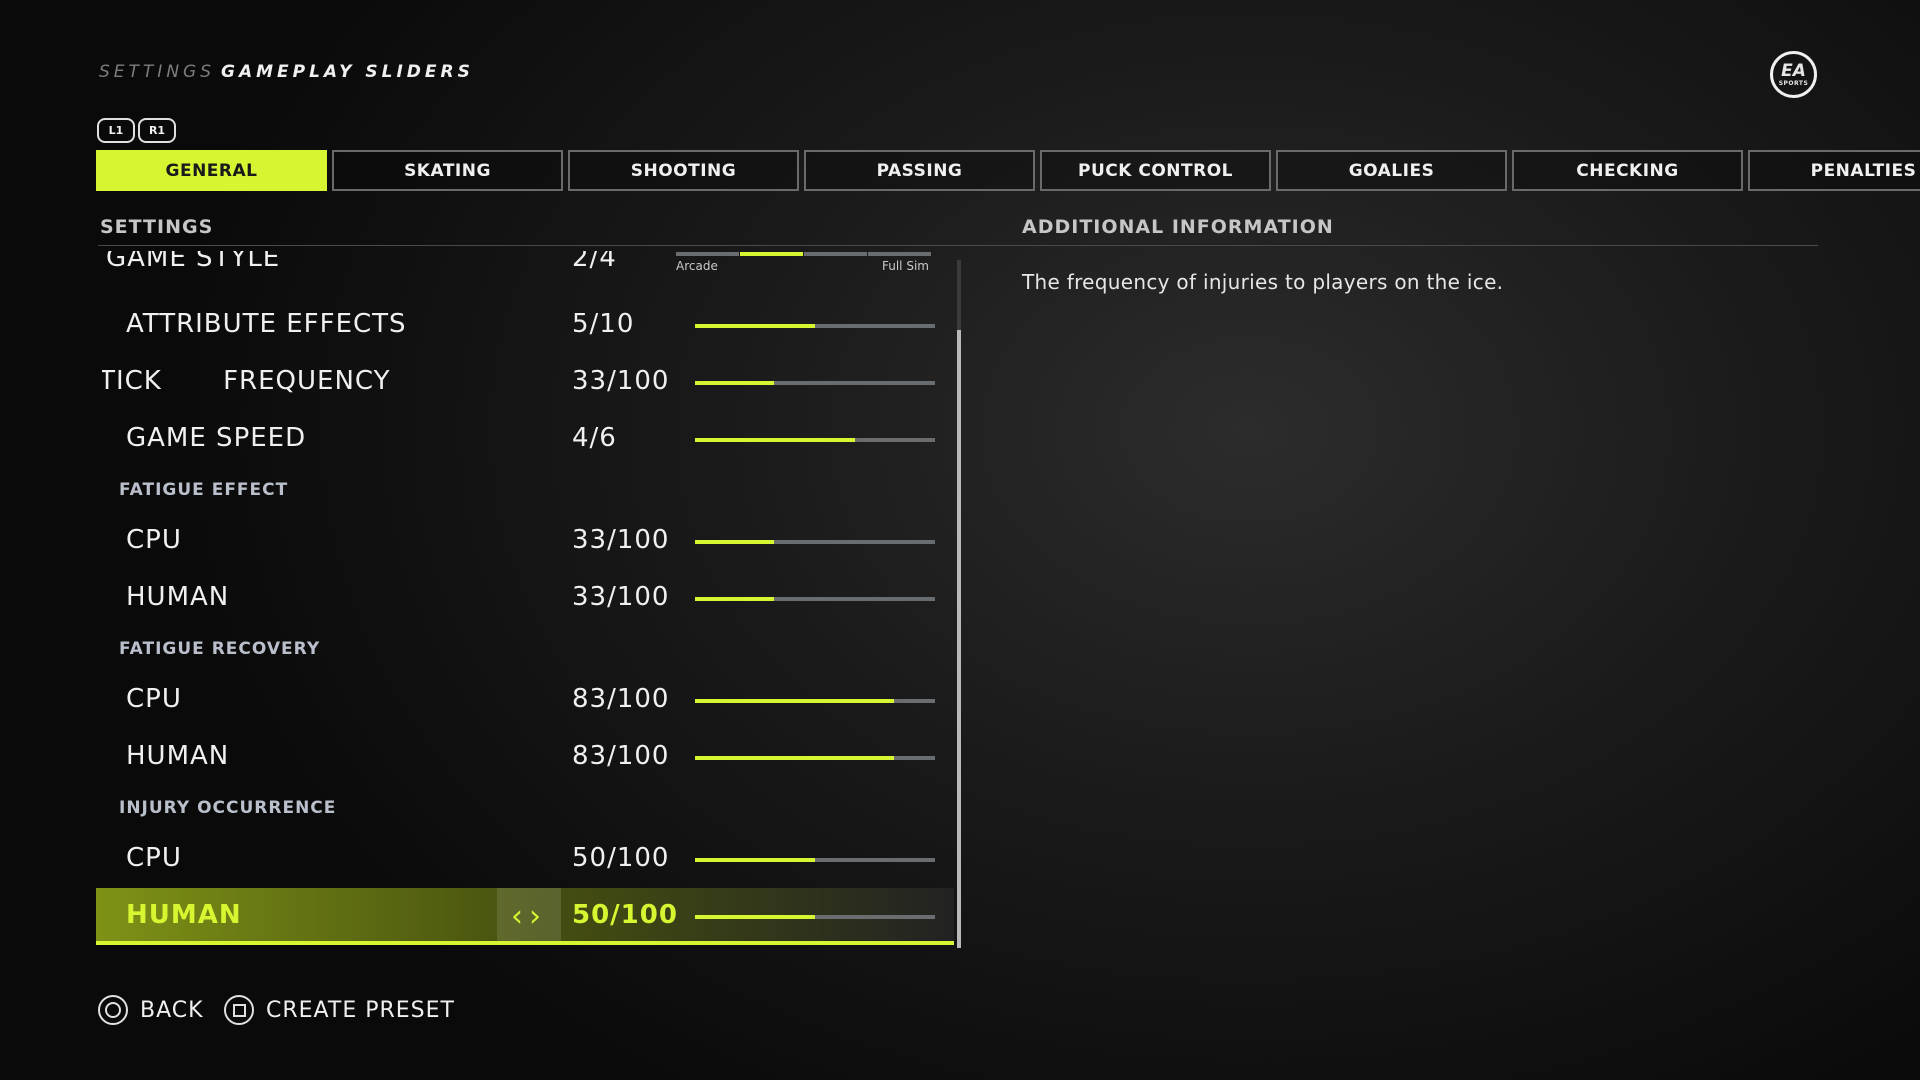 The width and height of the screenshot is (1920, 1080). What do you see at coordinates (228, 808) in the screenshot?
I see `group-heading-injury-occurrence: INJURY OCCURRENCE` at bounding box center [228, 808].